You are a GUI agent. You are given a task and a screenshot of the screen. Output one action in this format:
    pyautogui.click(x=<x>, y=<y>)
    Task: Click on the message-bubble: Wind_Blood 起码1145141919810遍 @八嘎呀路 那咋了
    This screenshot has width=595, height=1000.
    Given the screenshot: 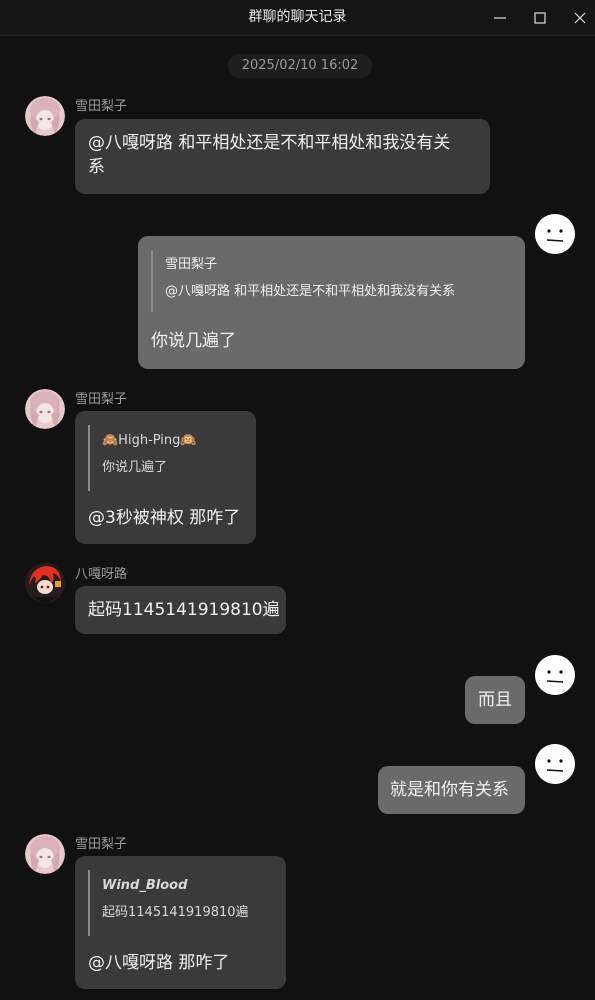 What is the action you would take?
    pyautogui.click(x=180, y=922)
    